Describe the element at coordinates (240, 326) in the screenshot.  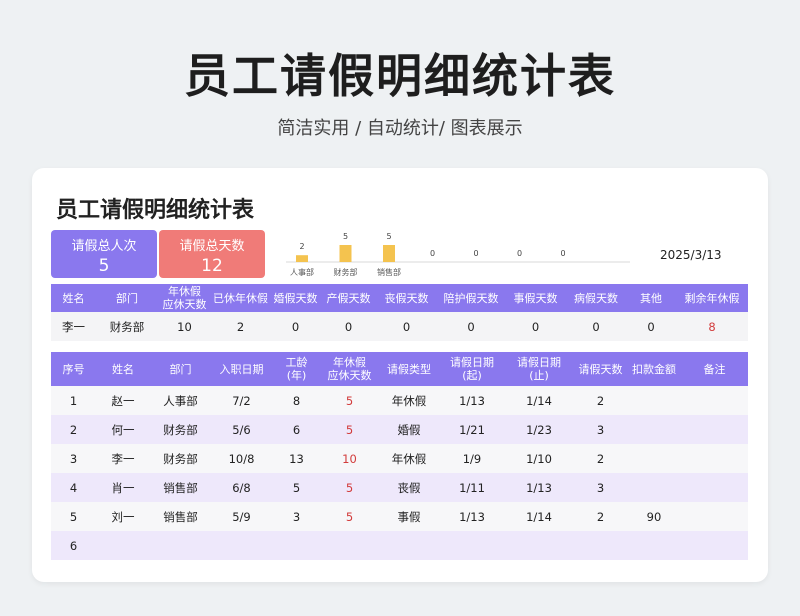
I see `summary-cell: 2` at that location.